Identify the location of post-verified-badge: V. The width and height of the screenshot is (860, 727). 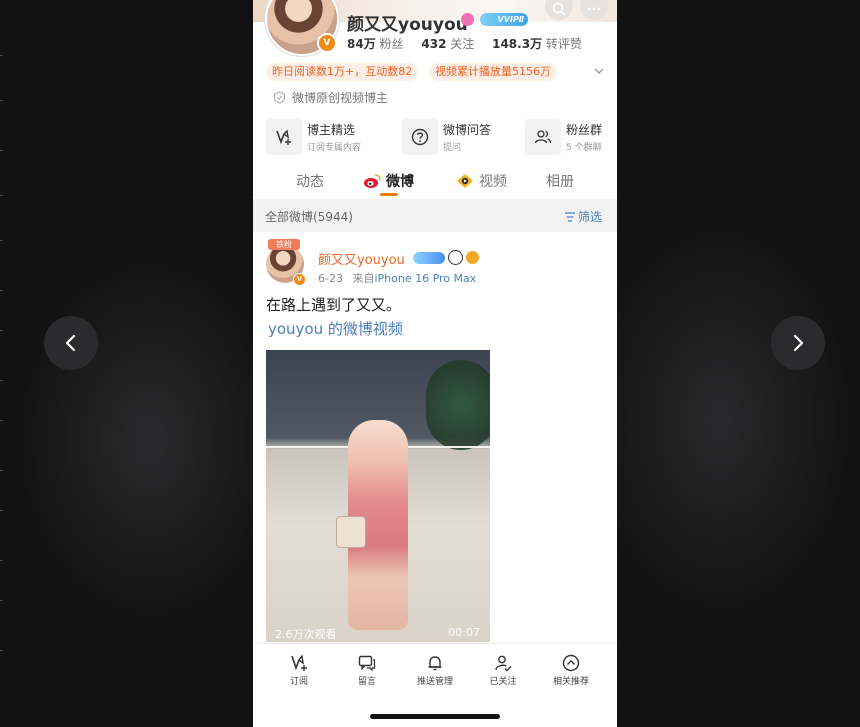
(299, 279).